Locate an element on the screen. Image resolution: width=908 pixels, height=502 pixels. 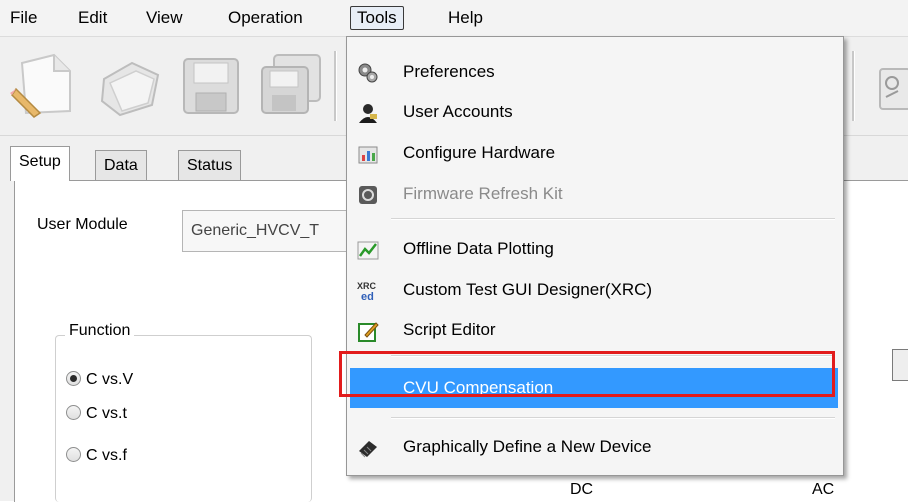
menu-item-firmware-refresh-kit: Firmware Refresh Kit is located at coordinates (594, 194).